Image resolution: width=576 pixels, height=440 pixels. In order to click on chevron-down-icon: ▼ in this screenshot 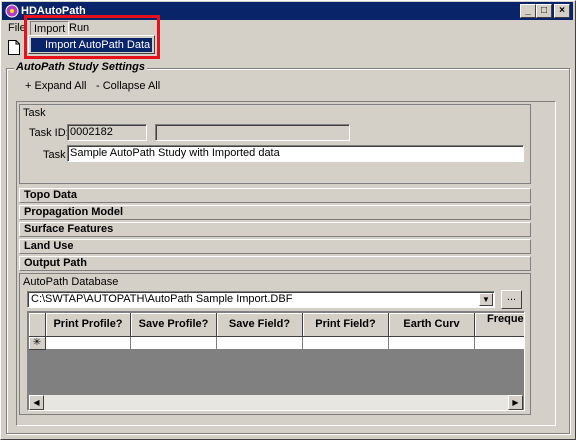, I will do `click(486, 299)`.